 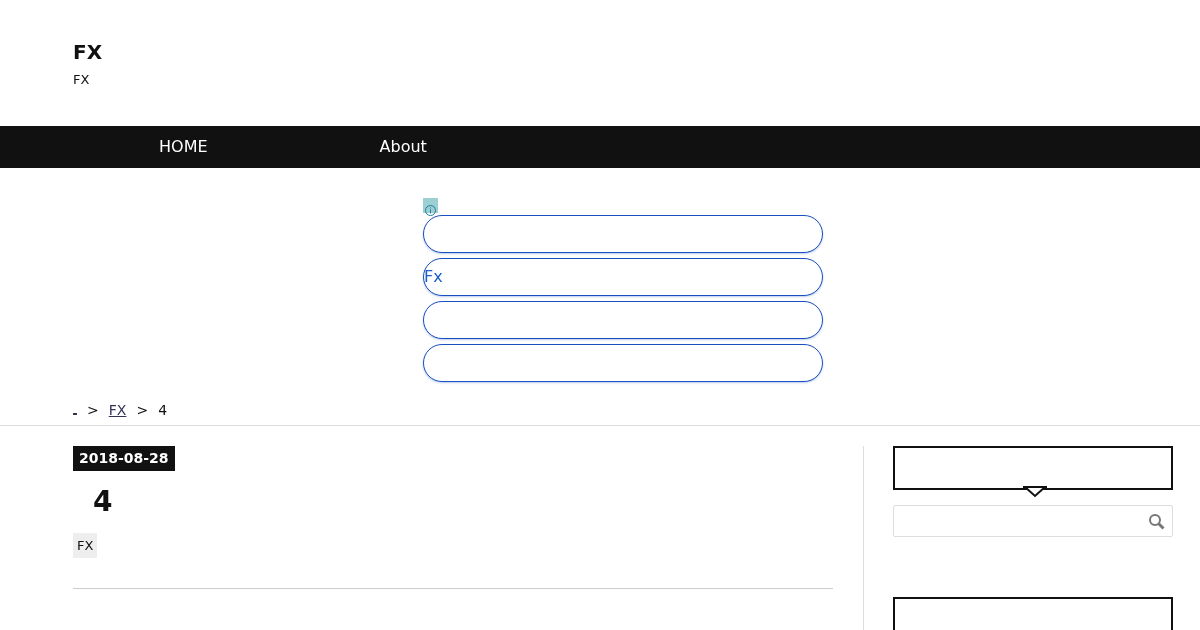 What do you see at coordinates (82, 80) in the screenshot?
I see `site-tagline: FX` at bounding box center [82, 80].